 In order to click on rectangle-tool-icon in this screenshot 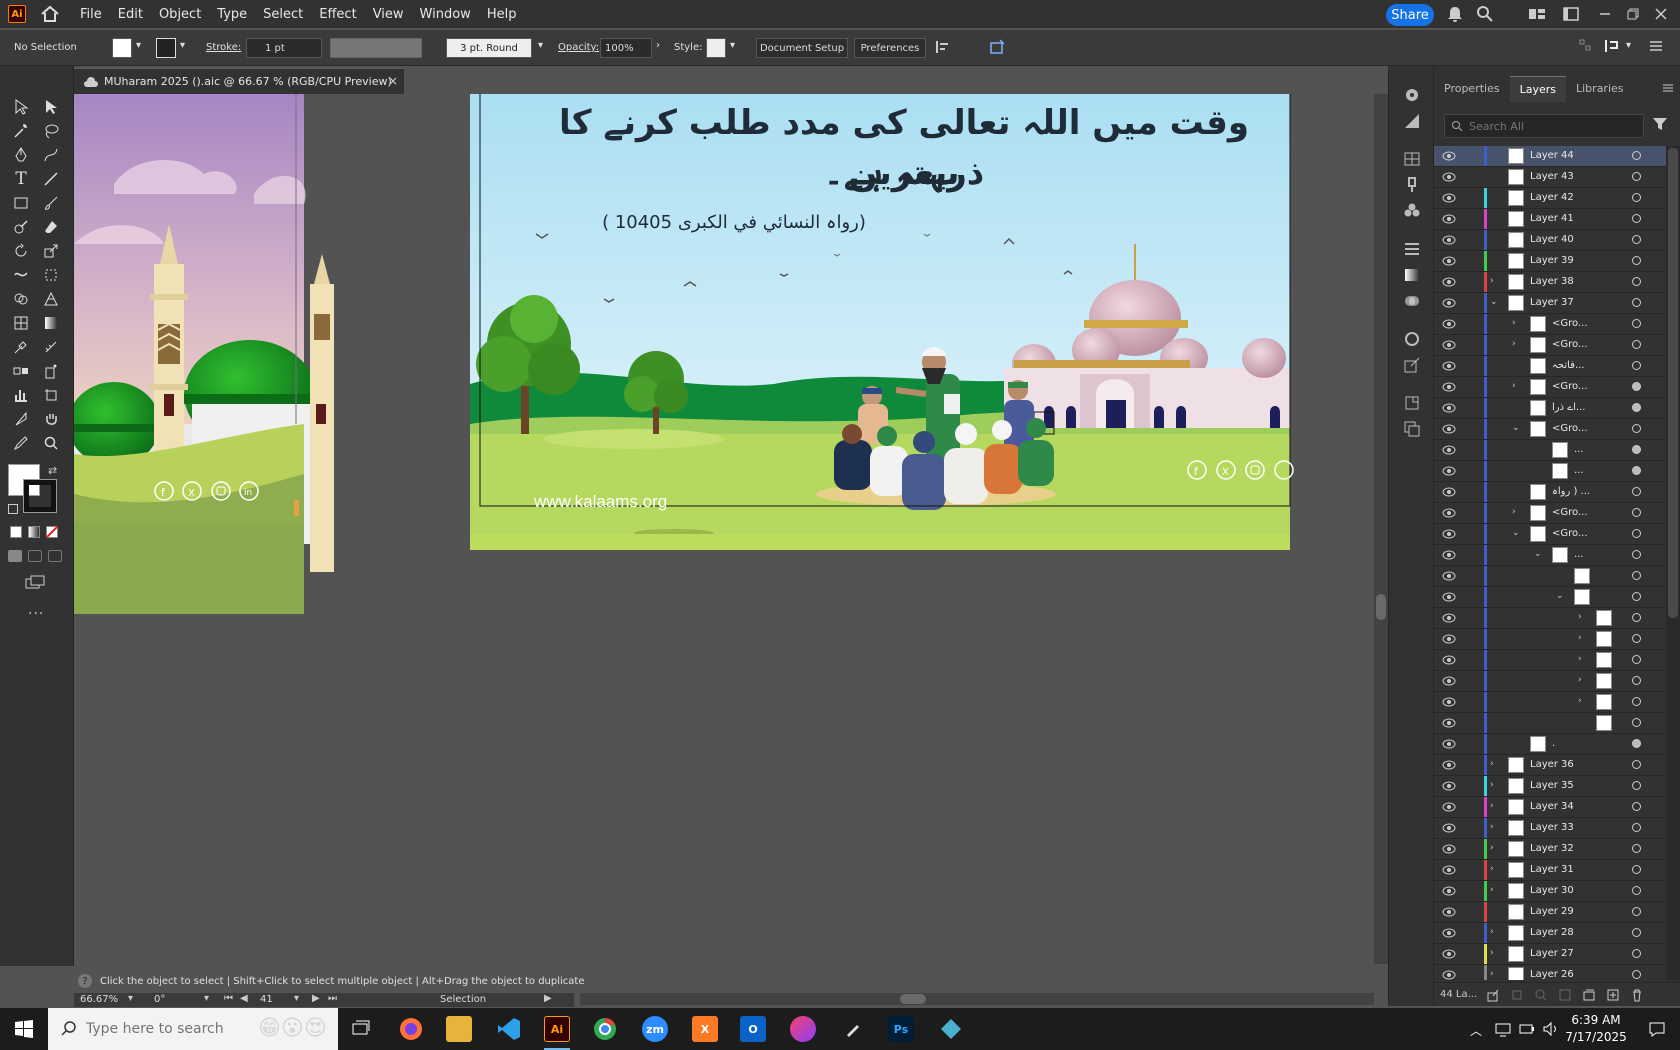, I will do `click(21, 203)`.